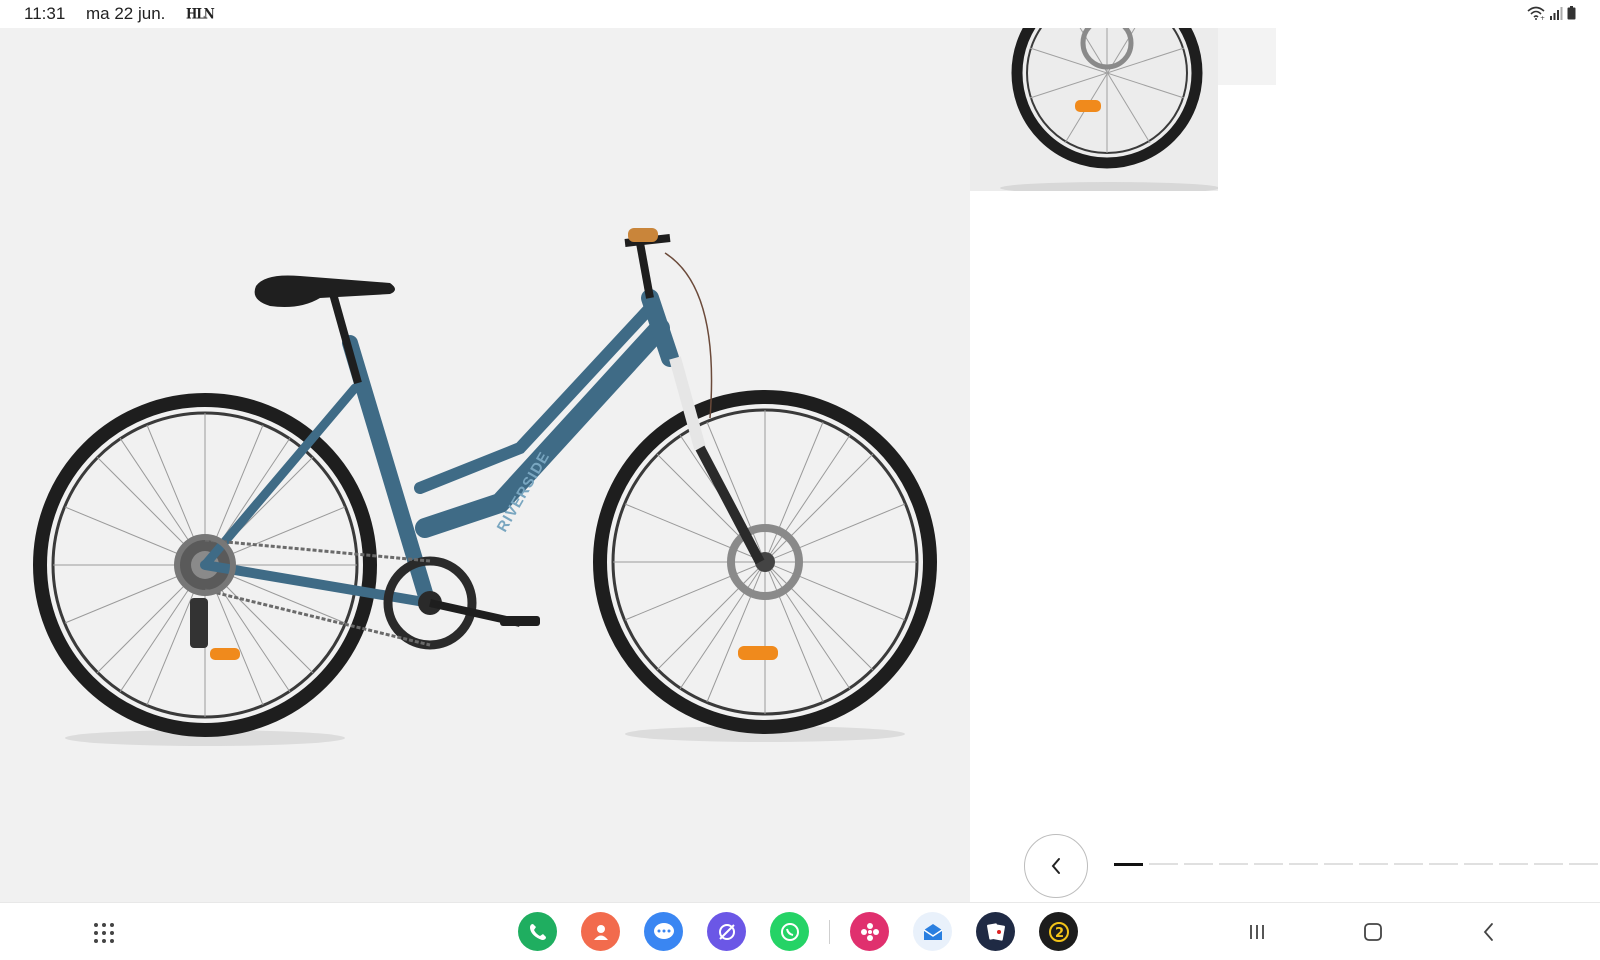  I want to click on app-dock: 2, so click(798, 931).